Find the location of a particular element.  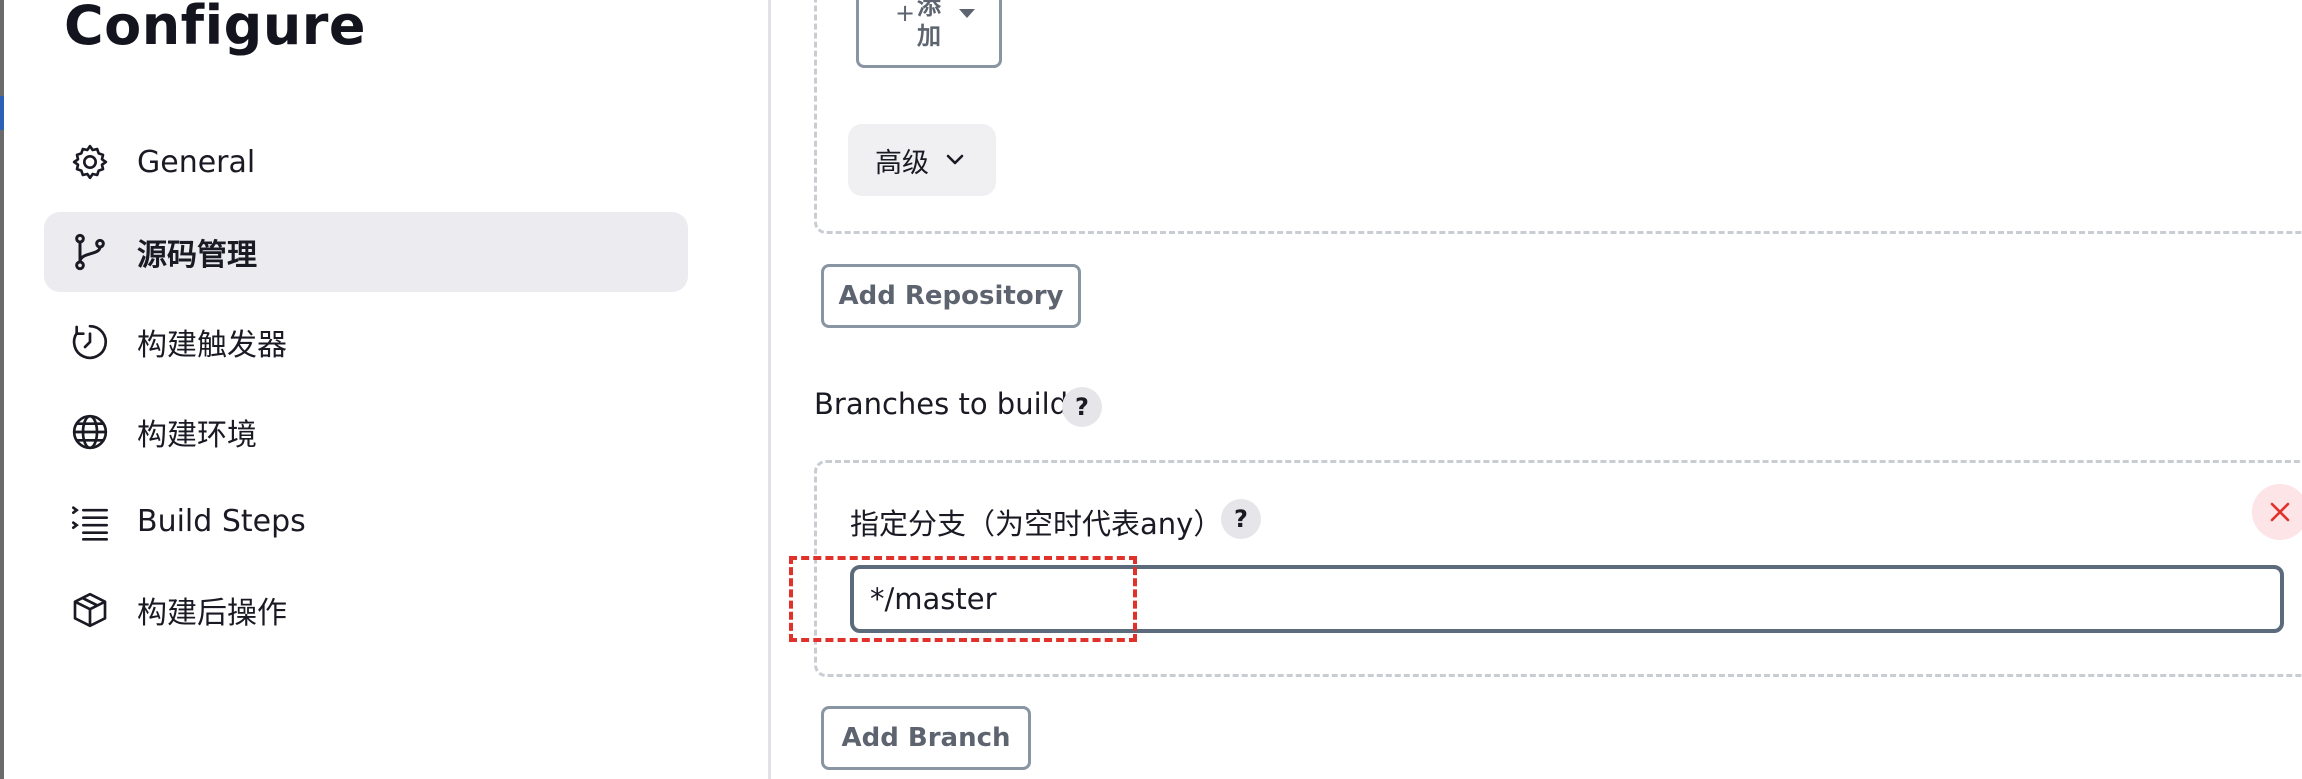

sidebar-item-label: General is located at coordinates (196, 162).